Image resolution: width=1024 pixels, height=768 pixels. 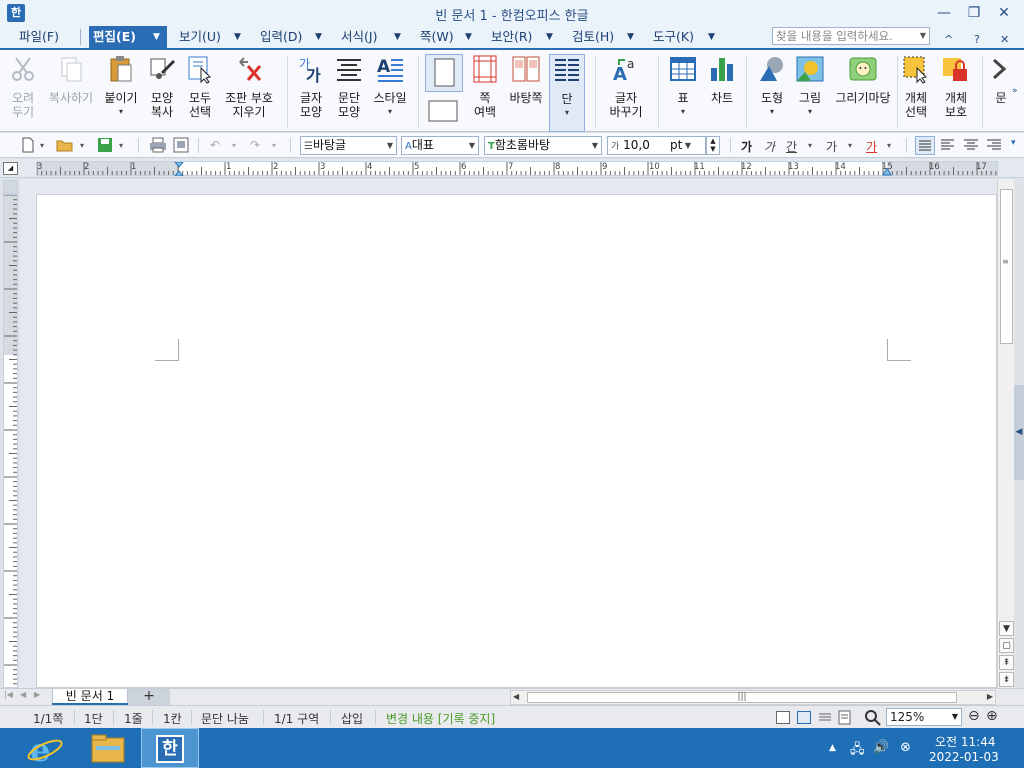 What do you see at coordinates (109, 748) in the screenshot?
I see `taskbar-explorer-button` at bounding box center [109, 748].